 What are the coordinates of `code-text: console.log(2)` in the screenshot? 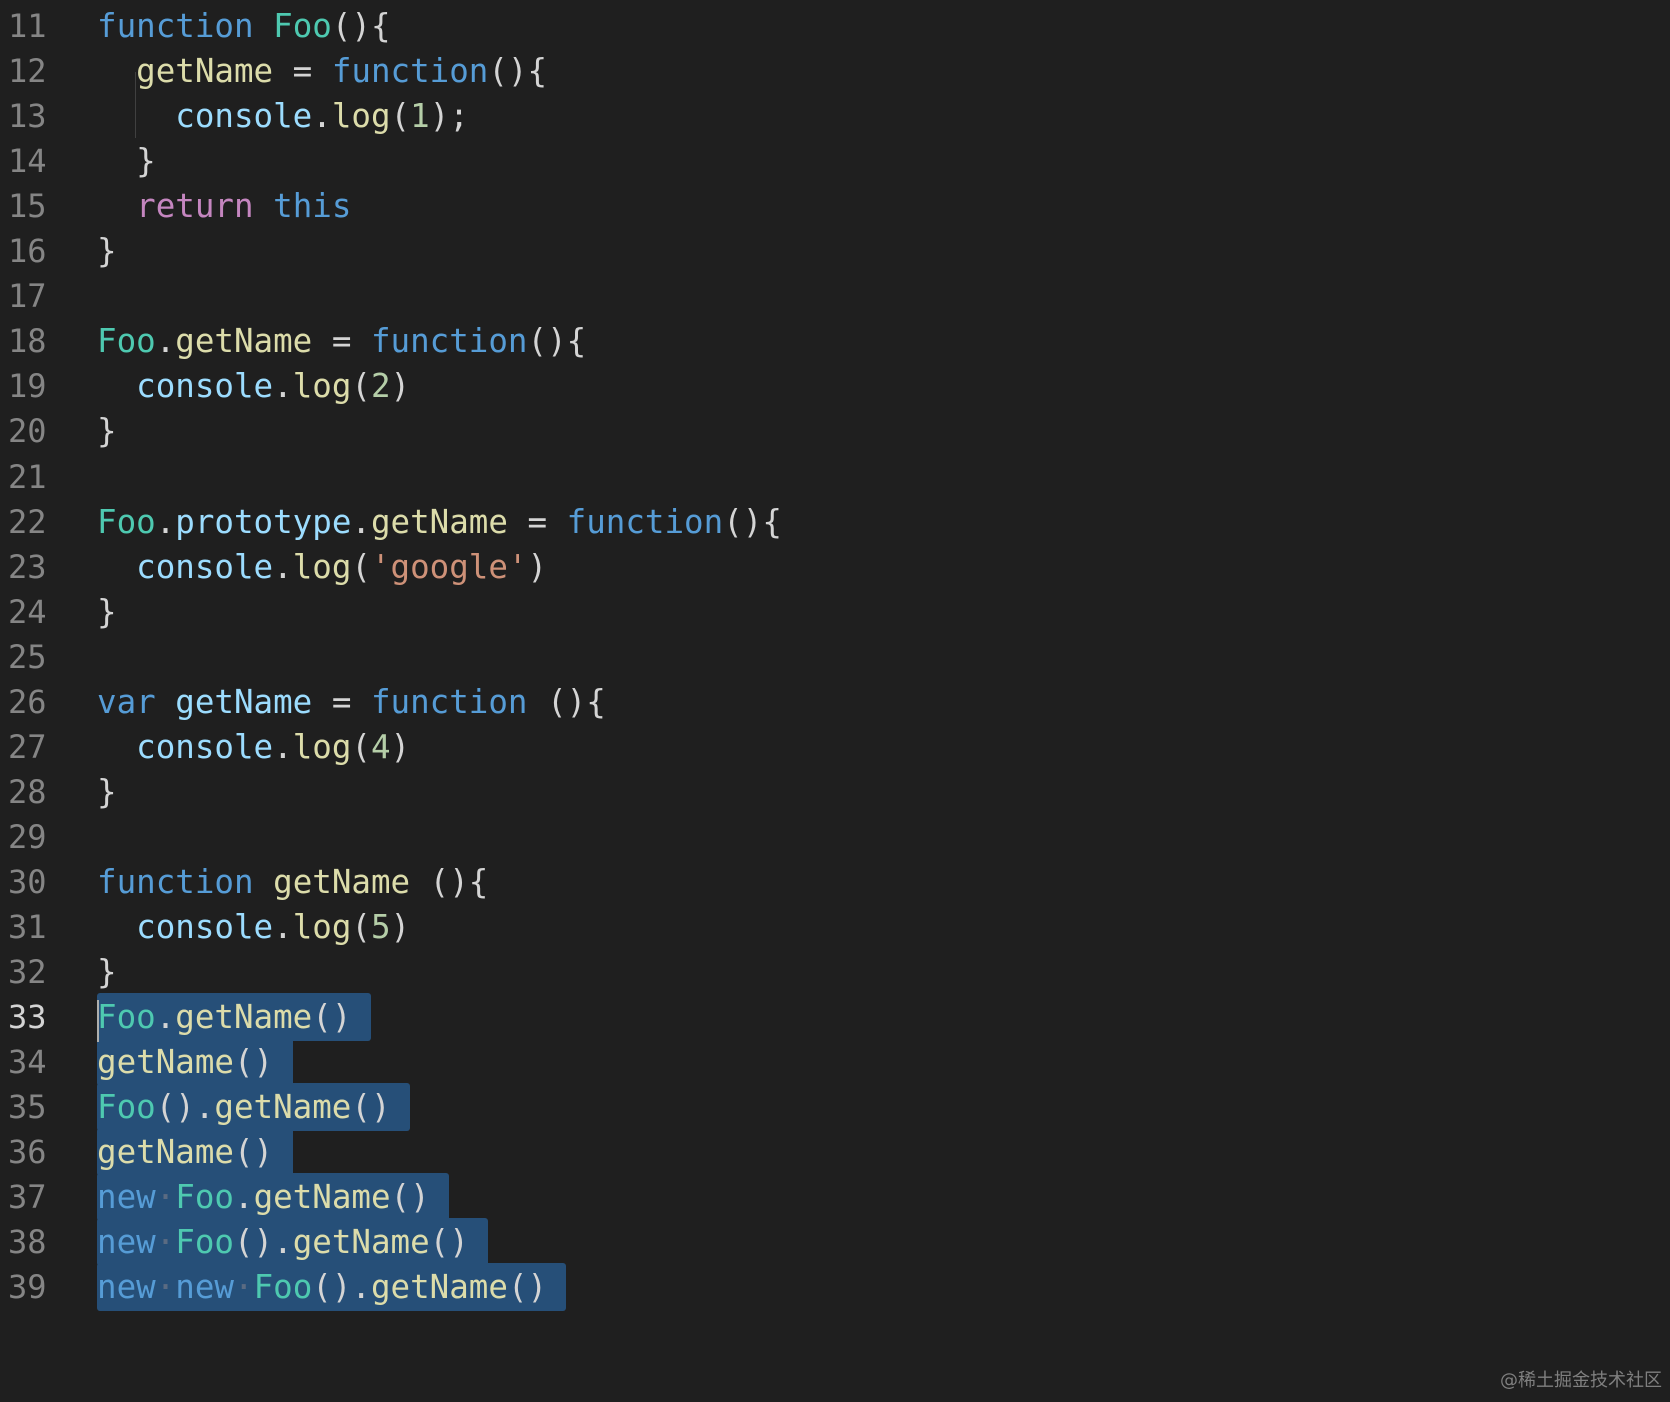 It's located at (253, 386).